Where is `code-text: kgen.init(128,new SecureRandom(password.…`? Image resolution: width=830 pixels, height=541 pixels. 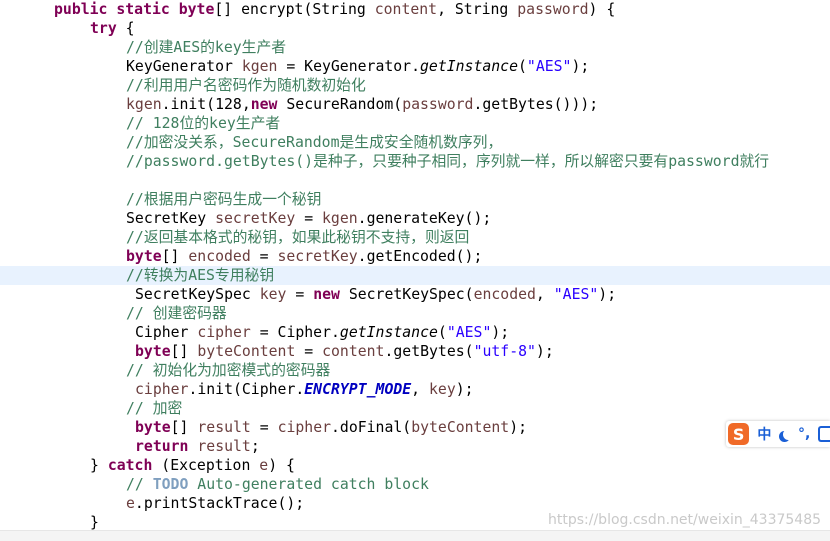
code-text: kgen.init(128,new SecureRandom(password.… is located at coordinates (362, 104).